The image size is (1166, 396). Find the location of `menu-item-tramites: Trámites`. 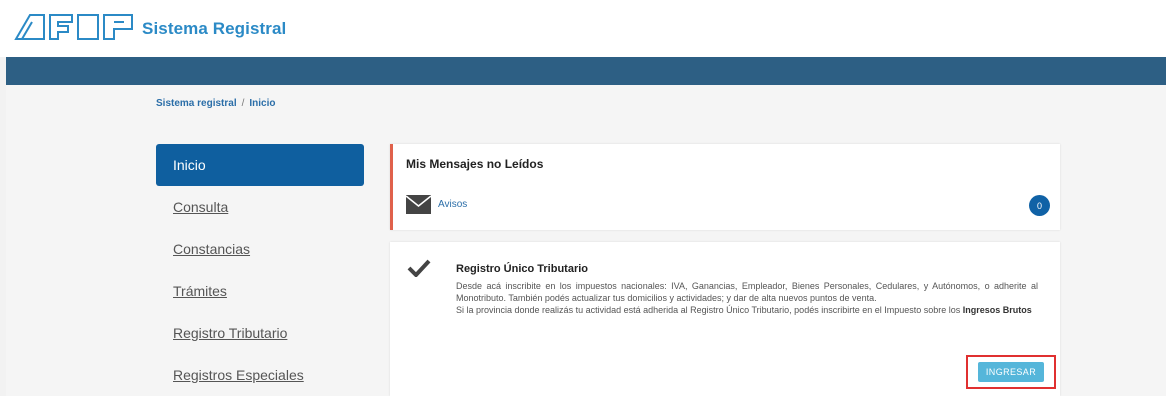

menu-item-tramites: Trámites is located at coordinates (260, 291).